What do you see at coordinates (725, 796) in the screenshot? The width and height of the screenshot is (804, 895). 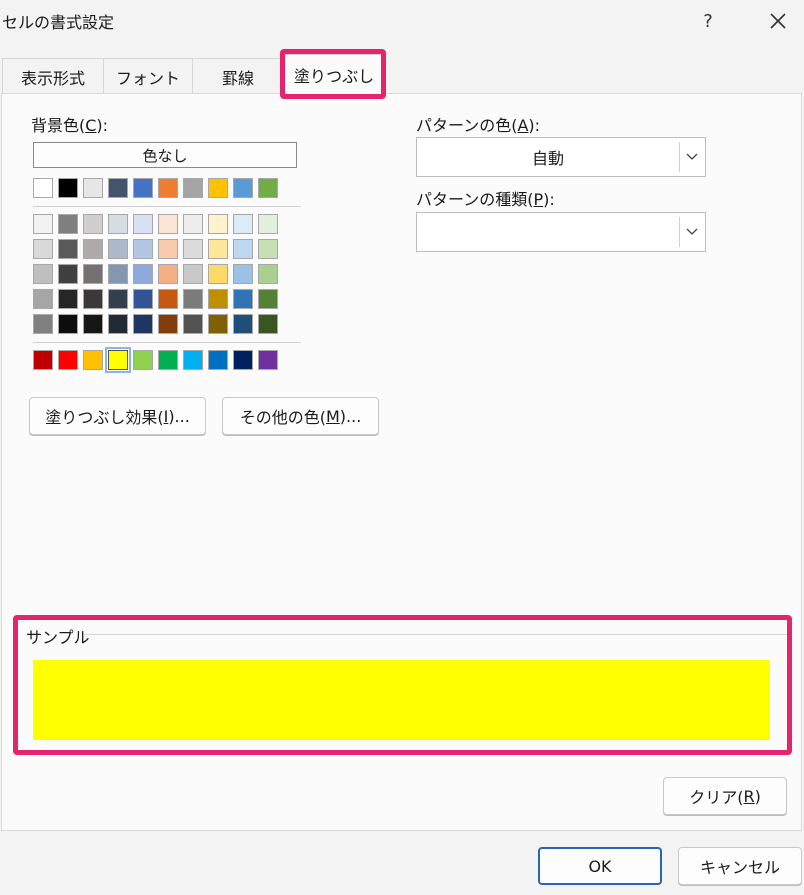 I see `clear-button: クリア(R)` at bounding box center [725, 796].